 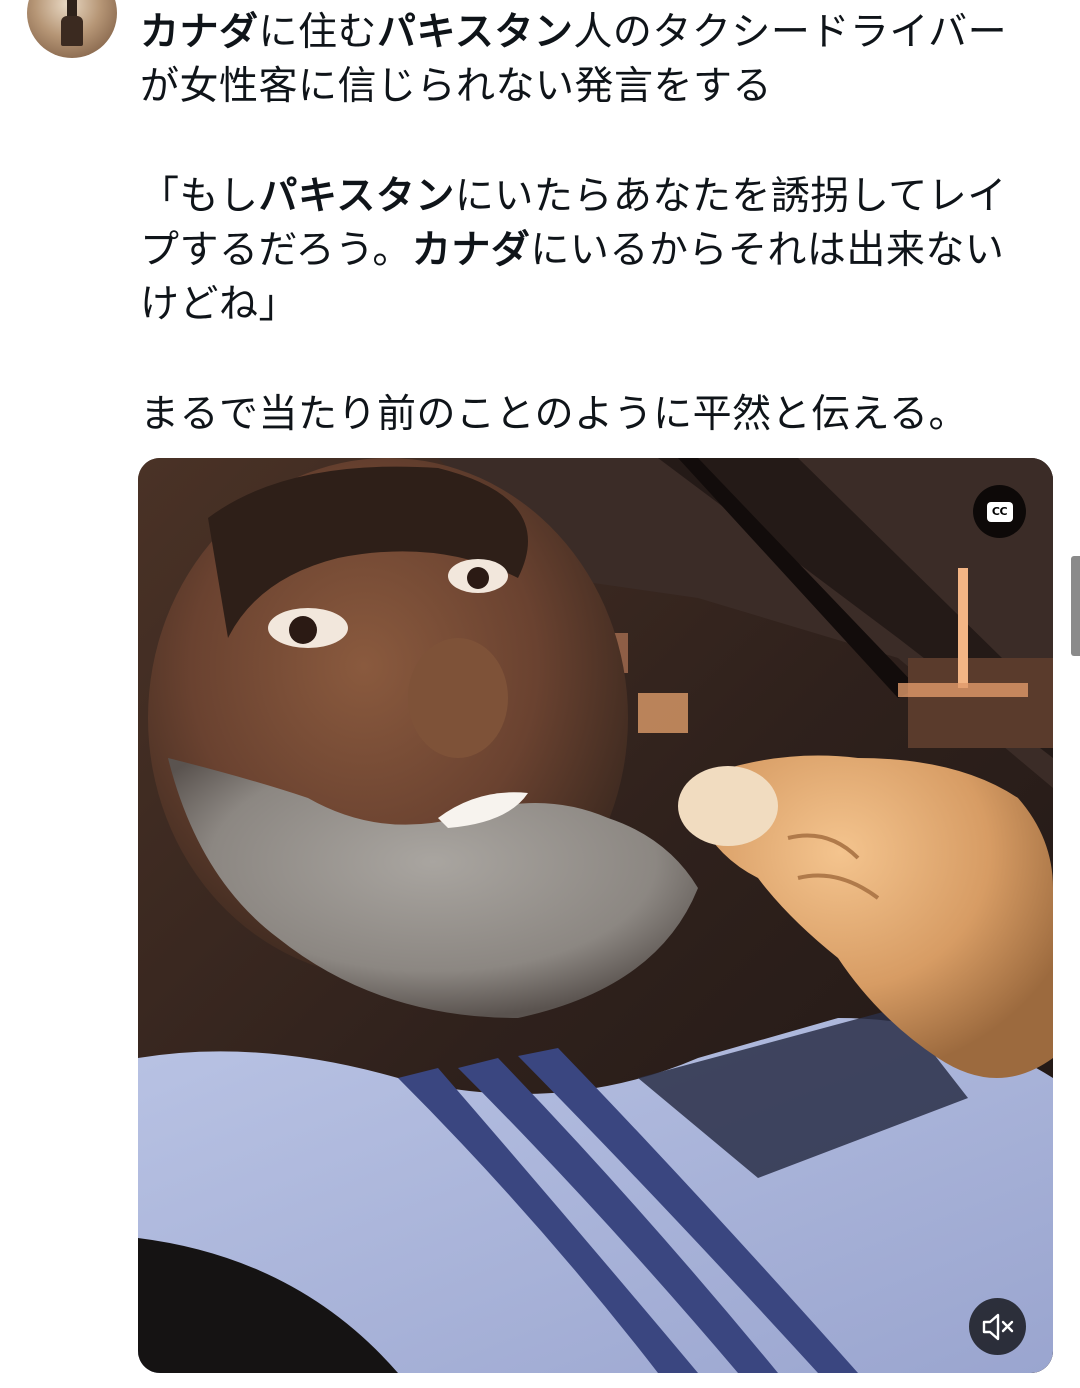 What do you see at coordinates (554, 414) in the screenshot?
I see `text-segment: まるで当たり前のことのように平然と伝える。` at bounding box center [554, 414].